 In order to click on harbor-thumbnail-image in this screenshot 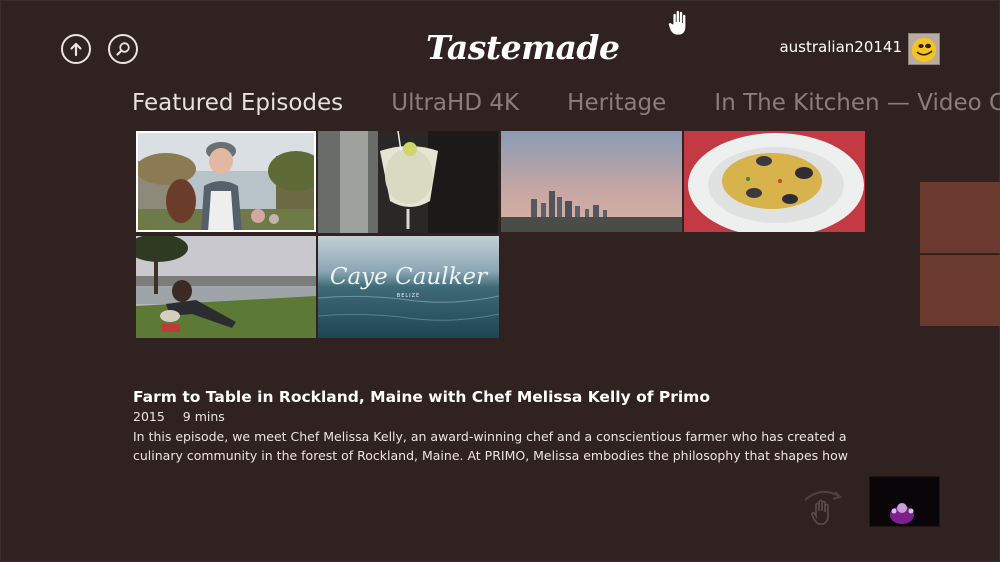, I will do `click(226, 287)`.